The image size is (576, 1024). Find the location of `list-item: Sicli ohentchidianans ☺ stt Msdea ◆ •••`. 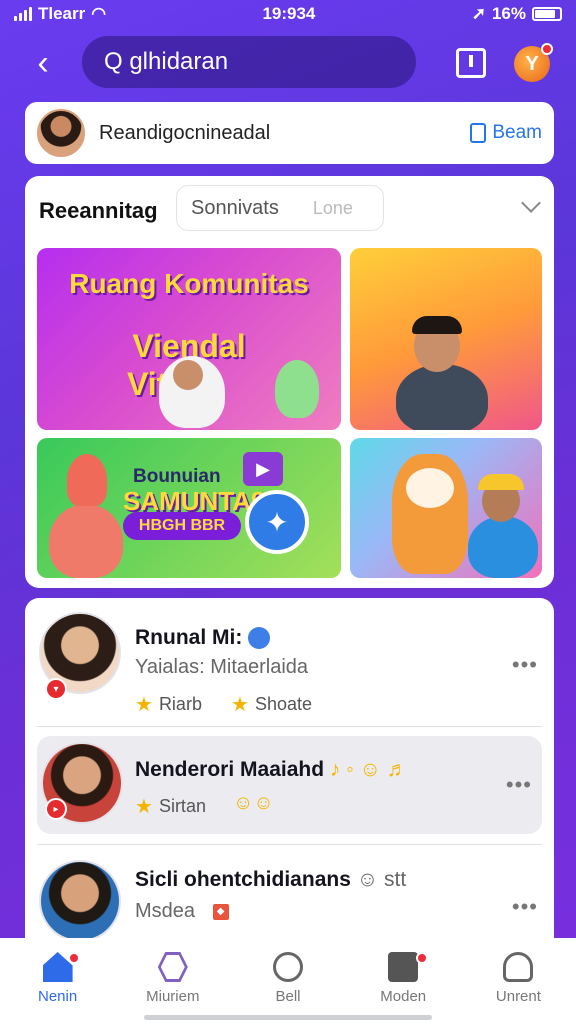

list-item: Sicli ohentchidianans ☺ stt Msdea ◆ ••• is located at coordinates (289, 895).